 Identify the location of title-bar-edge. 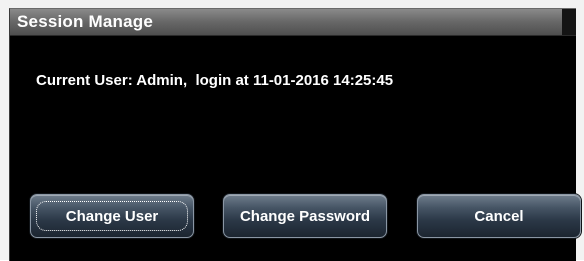
(569, 22).